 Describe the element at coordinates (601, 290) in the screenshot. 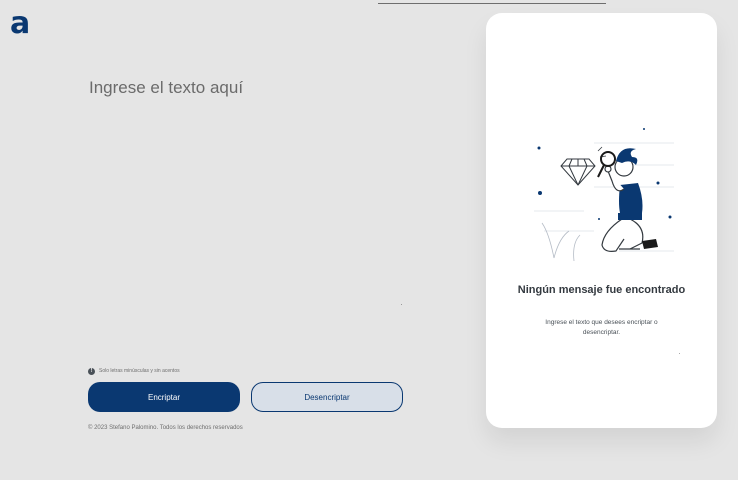

I see `empty-state-title: Ningún mensaje fue encontrado` at that location.